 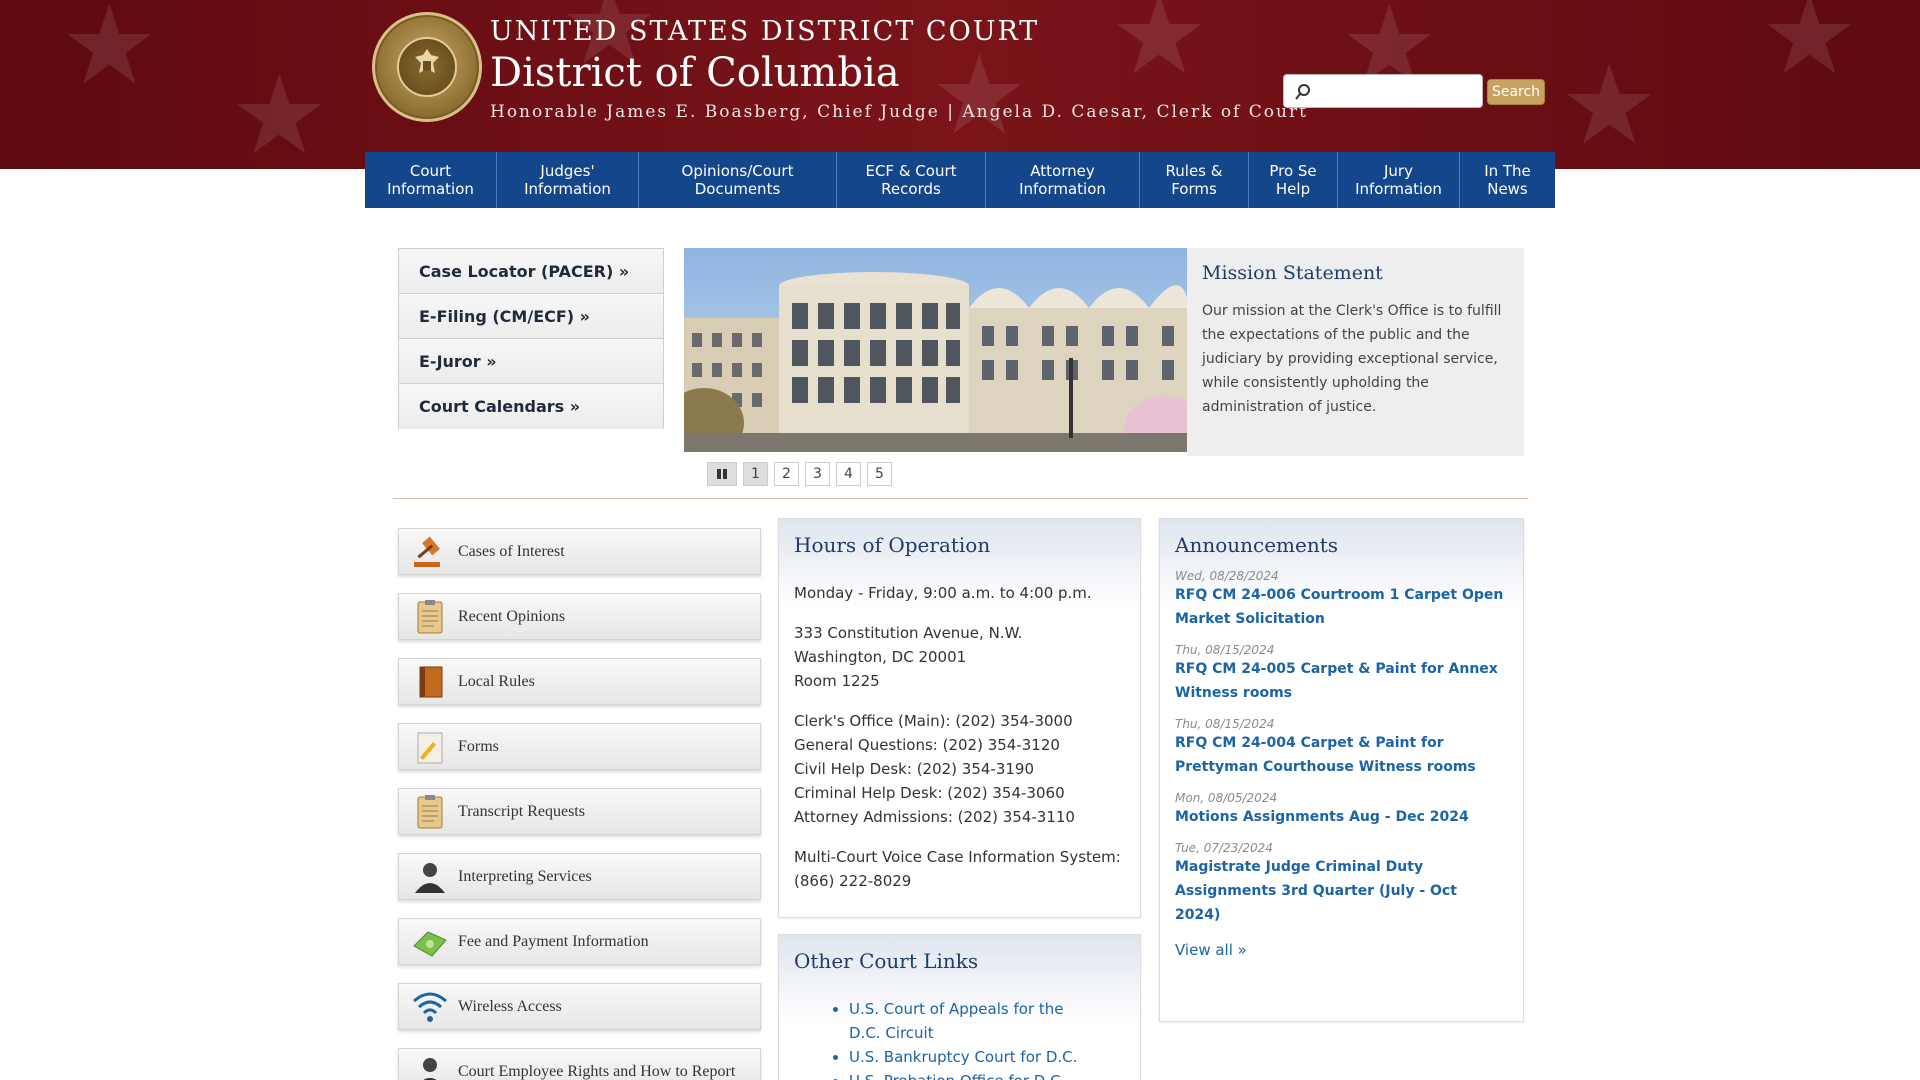 I want to click on slide-page-4: 4, so click(x=848, y=474).